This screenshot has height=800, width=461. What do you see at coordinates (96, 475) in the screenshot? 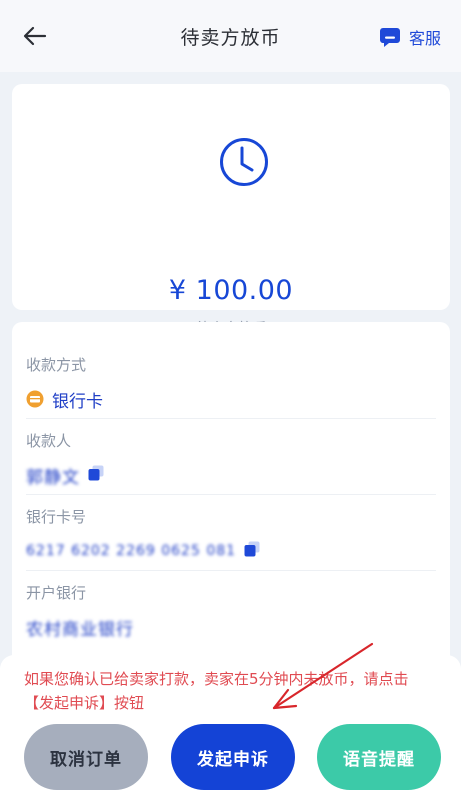
I see `copy-payee-icon` at bounding box center [96, 475].